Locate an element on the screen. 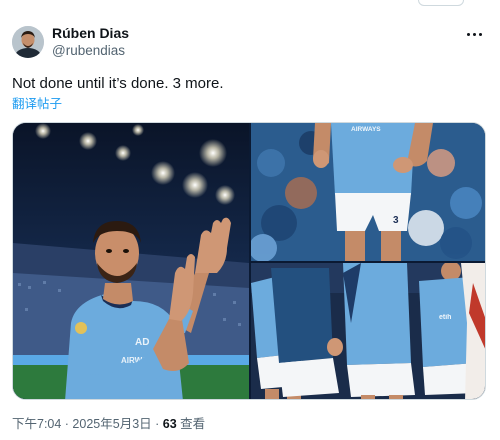 Image resolution: width=500 pixels, height=440 pixels. photo-player-torso: AIRWAYS 3 is located at coordinates (368, 192).